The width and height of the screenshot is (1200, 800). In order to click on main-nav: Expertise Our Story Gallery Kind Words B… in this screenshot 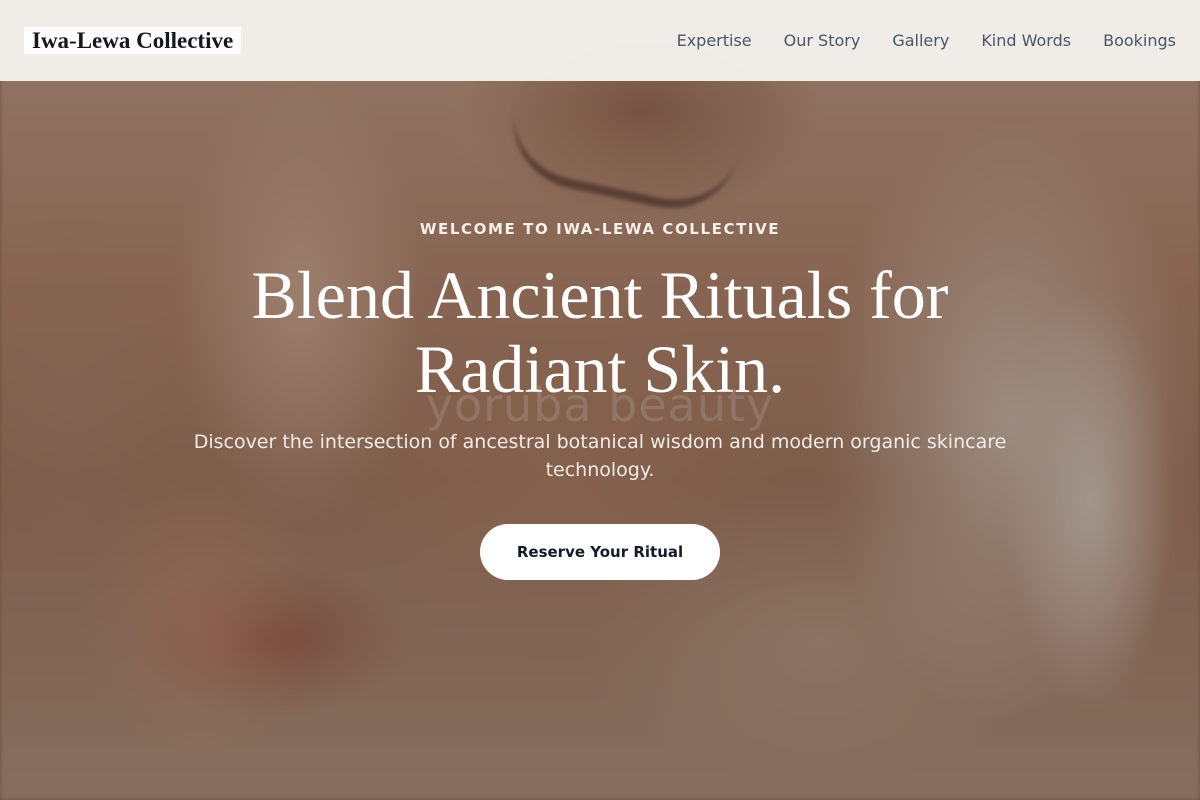, I will do `click(926, 40)`.